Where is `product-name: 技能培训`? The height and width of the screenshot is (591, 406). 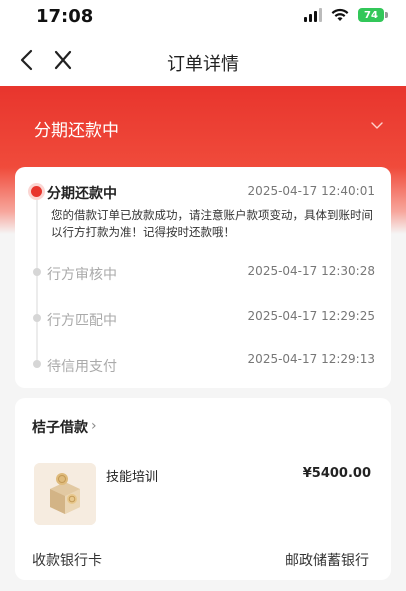 product-name: 技能培训 is located at coordinates (132, 477).